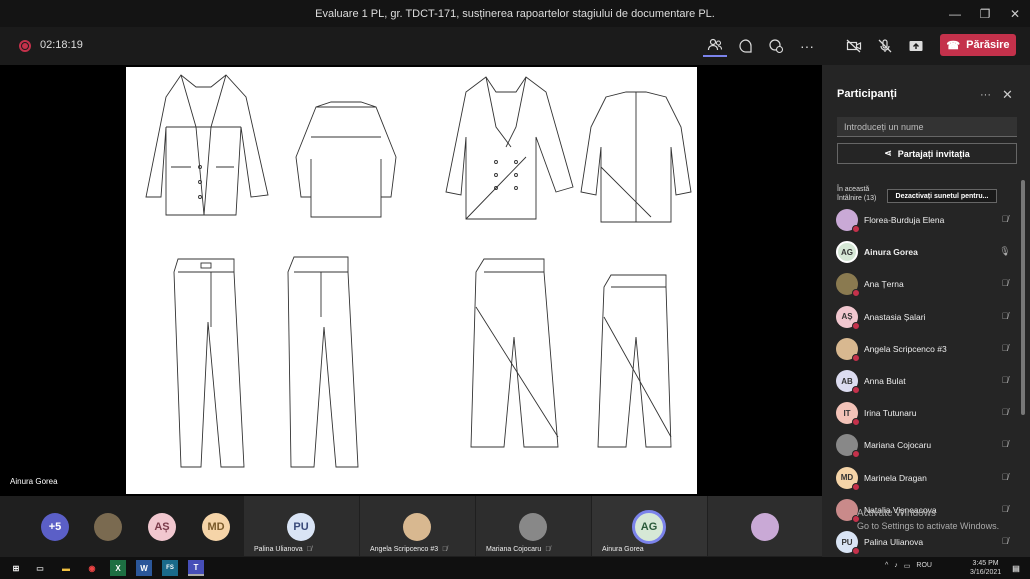  What do you see at coordinates (867, 94) in the screenshot?
I see `panel-title: Participanți` at bounding box center [867, 94].